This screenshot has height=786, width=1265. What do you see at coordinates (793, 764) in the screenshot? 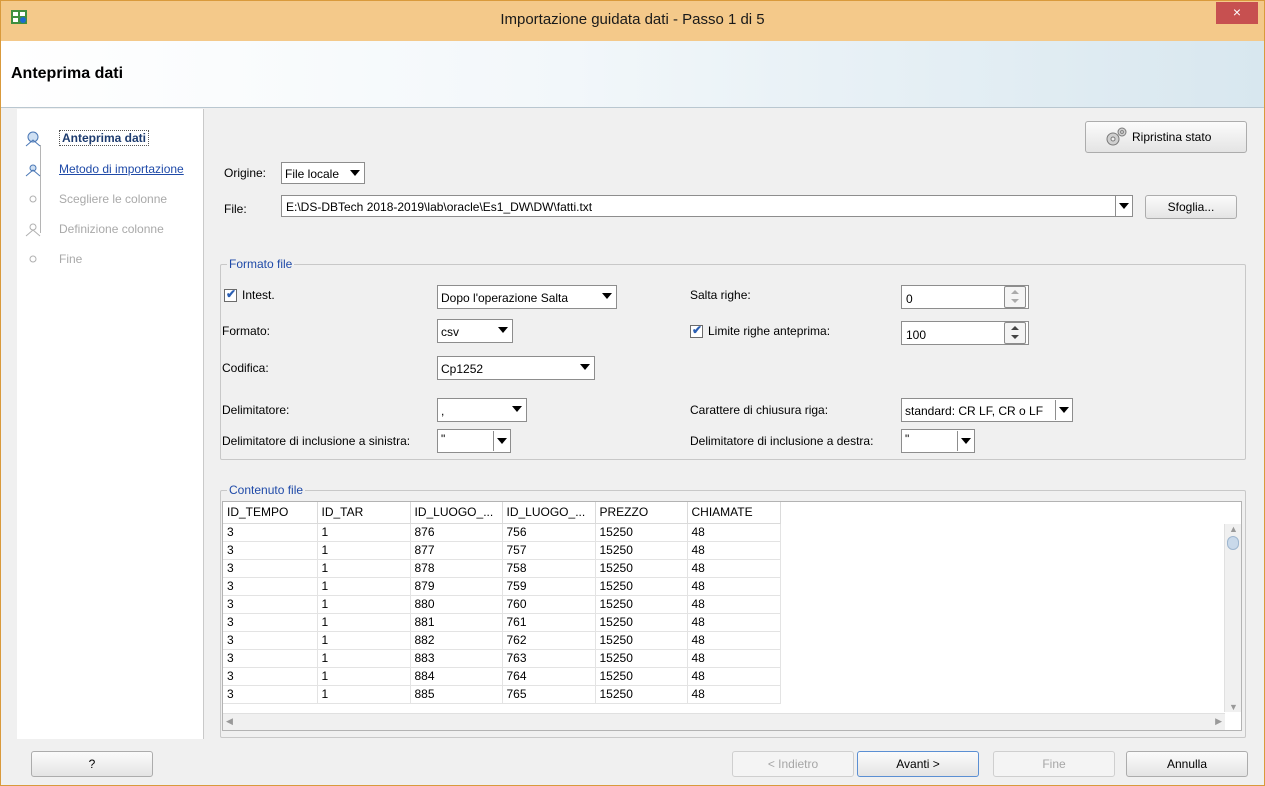
I see `back-button: < Indietro` at bounding box center [793, 764].